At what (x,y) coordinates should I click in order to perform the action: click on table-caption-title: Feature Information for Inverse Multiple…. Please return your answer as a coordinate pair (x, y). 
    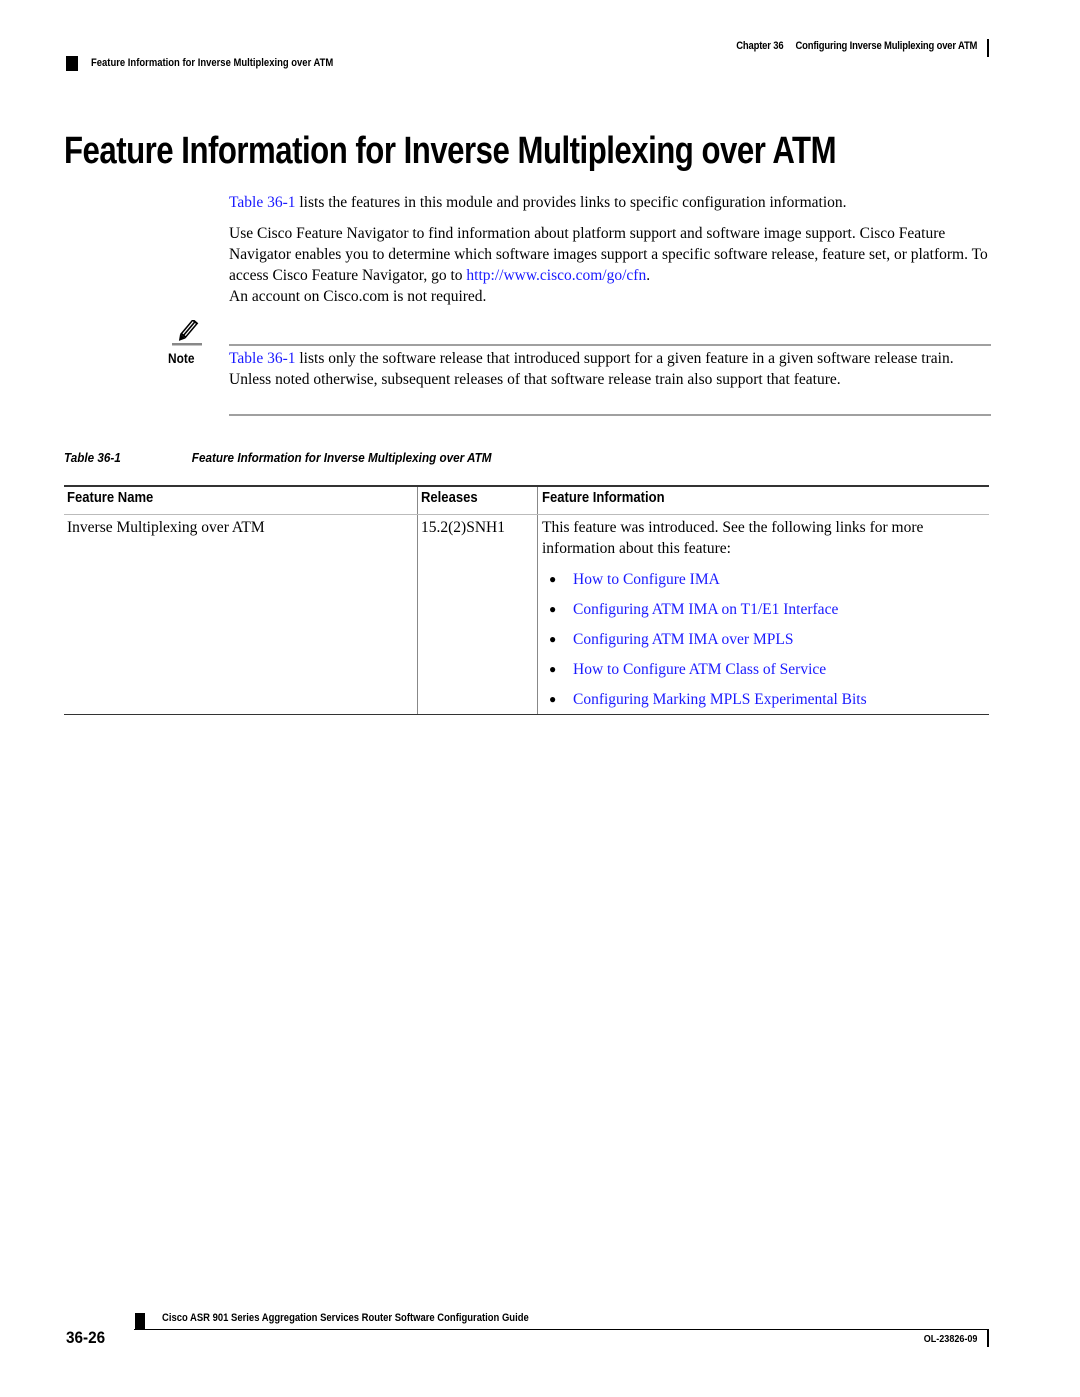
    Looking at the image, I should click on (341, 457).